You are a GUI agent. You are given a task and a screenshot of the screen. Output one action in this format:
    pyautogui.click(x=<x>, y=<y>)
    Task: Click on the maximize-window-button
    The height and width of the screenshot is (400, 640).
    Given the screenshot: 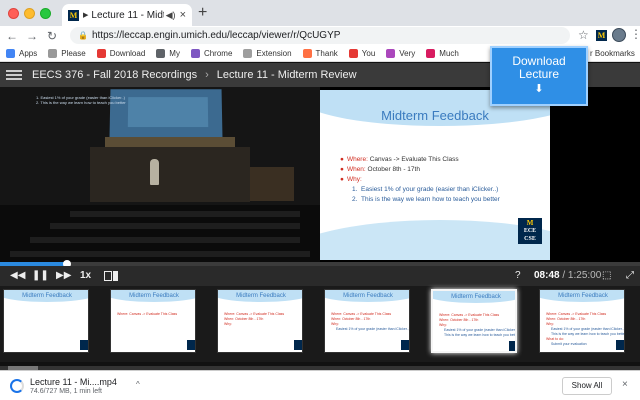 What is the action you would take?
    pyautogui.click(x=45, y=13)
    